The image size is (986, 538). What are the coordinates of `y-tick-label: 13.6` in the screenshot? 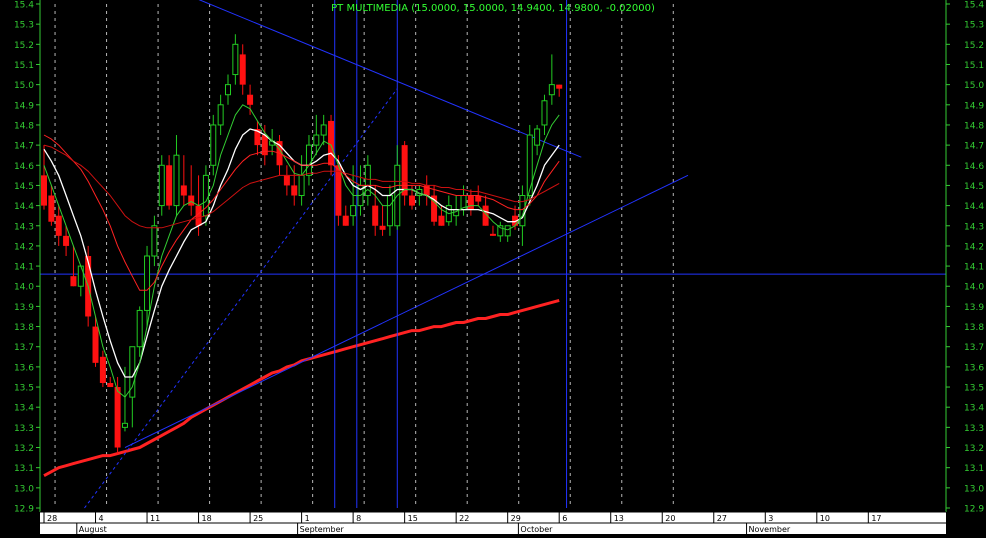 It's located at (974, 368).